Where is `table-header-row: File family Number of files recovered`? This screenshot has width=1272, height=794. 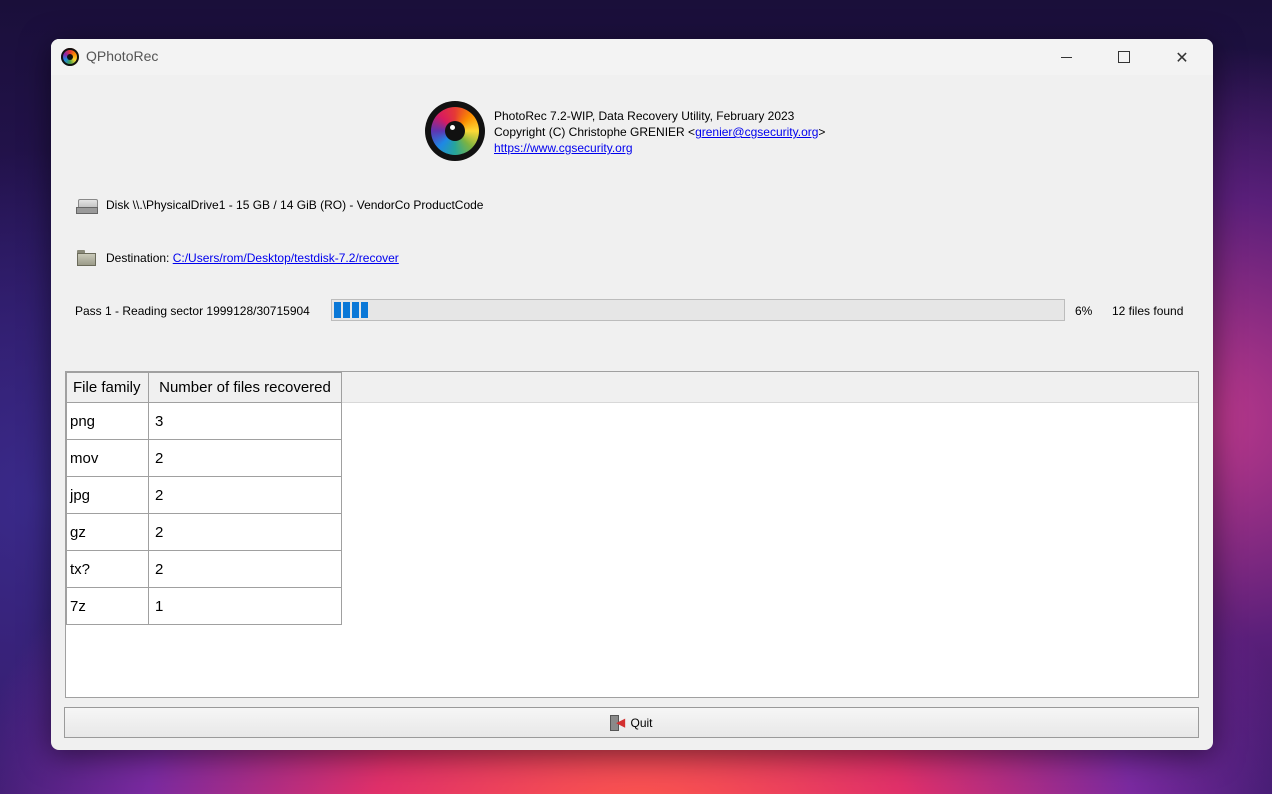 table-header-row: File family Number of files recovered is located at coordinates (204, 387).